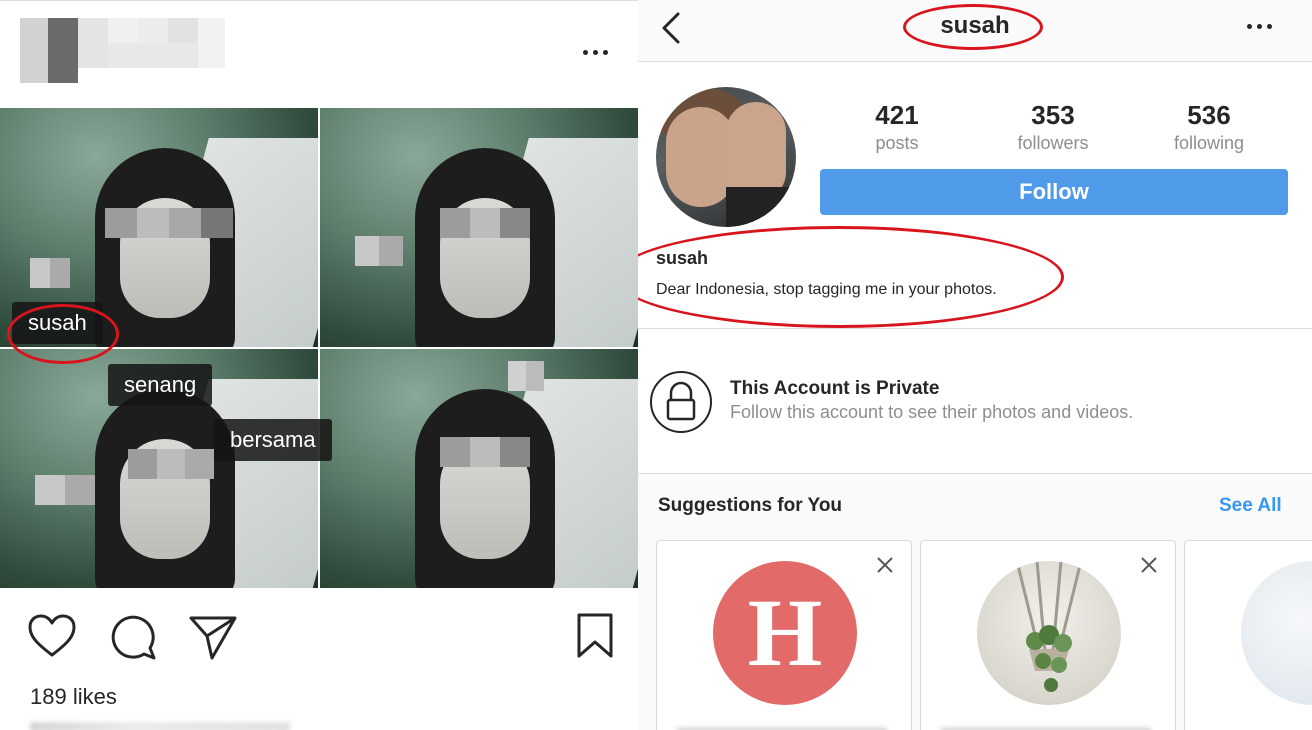 Image resolution: width=1312 pixels, height=730 pixels. I want to click on profile-username-title: susah, so click(975, 25).